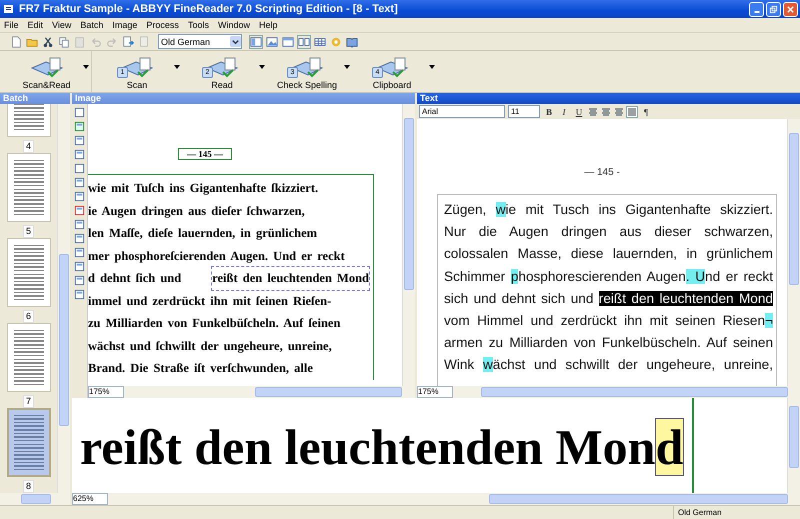 The height and width of the screenshot is (519, 800). What do you see at coordinates (28, 231) in the screenshot?
I see `page-number: 5` at bounding box center [28, 231].